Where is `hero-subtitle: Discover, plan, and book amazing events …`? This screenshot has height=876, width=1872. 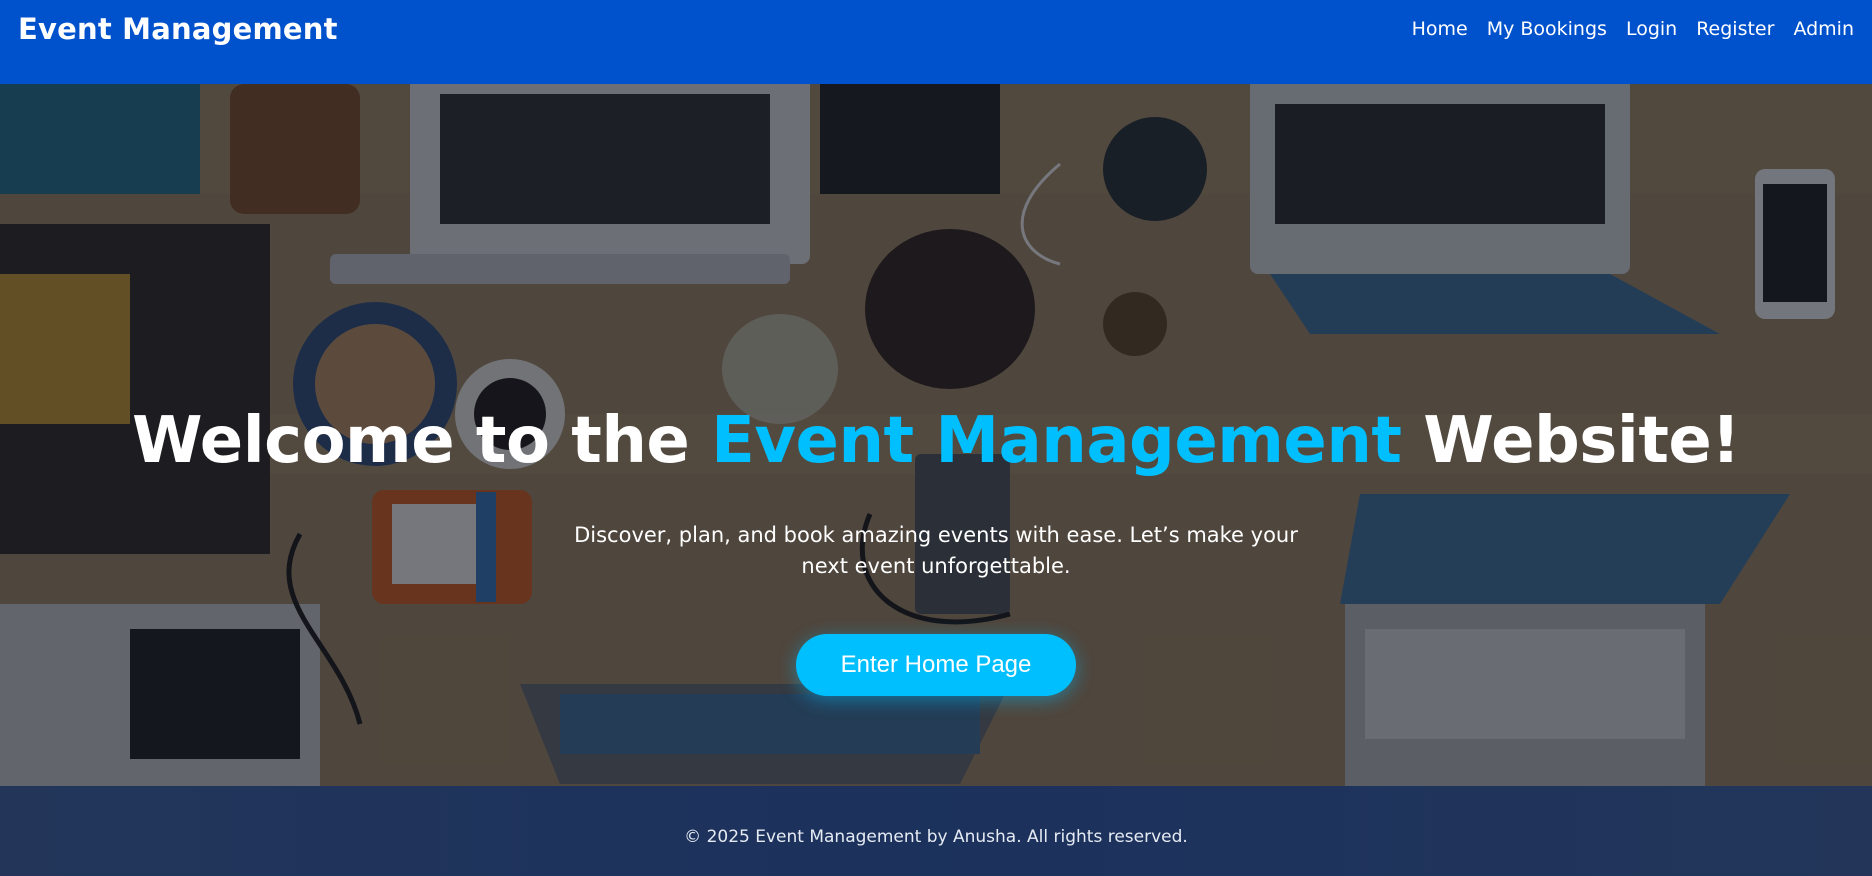
hero-subtitle: Discover, plan, and book amazing events … is located at coordinates (936, 550).